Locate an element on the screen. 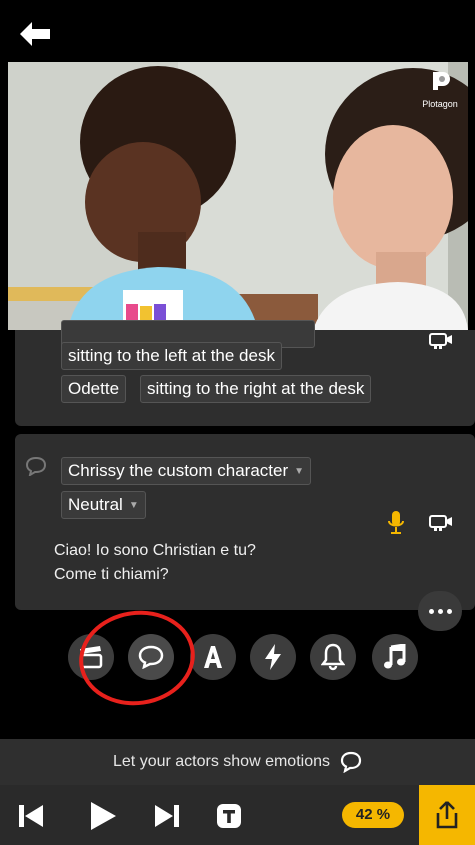  playback-bar: 42 % is located at coordinates (237, 815).